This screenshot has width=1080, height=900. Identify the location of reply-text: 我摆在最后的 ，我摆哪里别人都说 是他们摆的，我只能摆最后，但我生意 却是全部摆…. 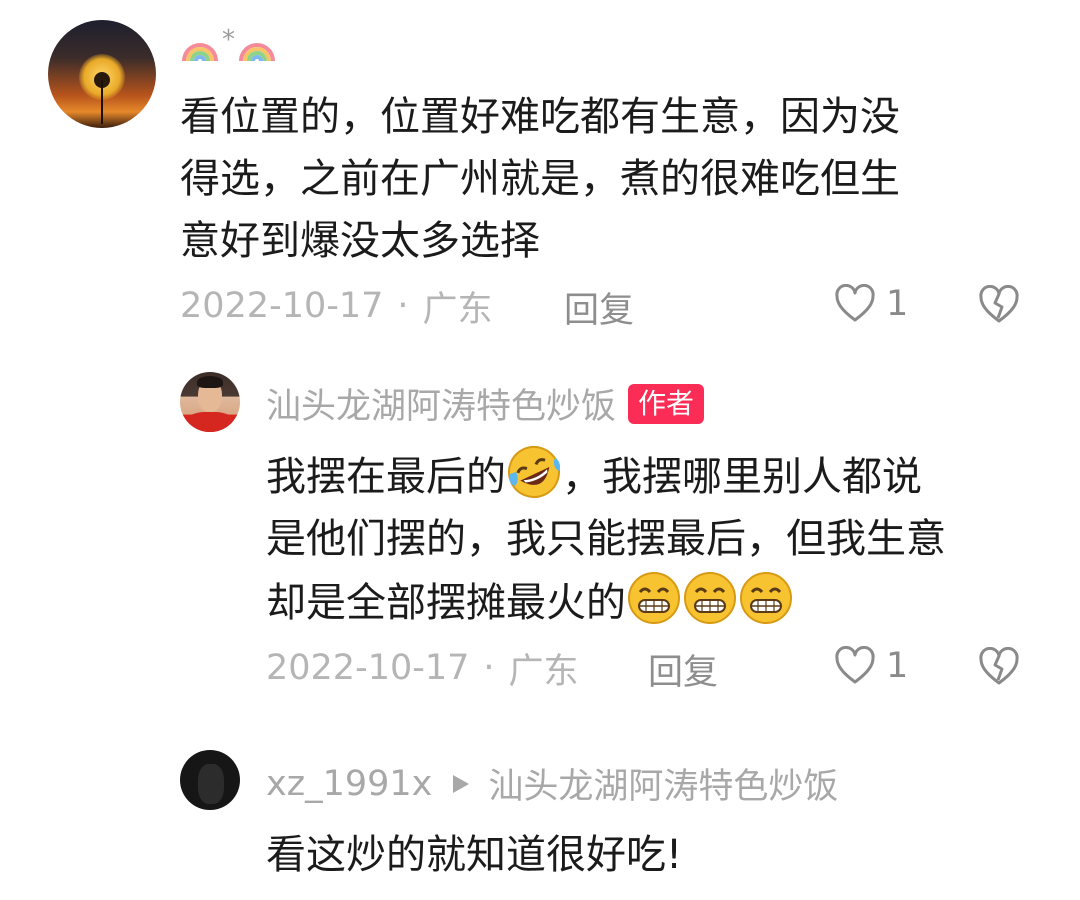
(606, 539).